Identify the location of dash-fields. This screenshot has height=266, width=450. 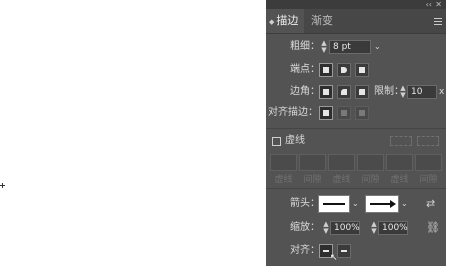
(356, 163).